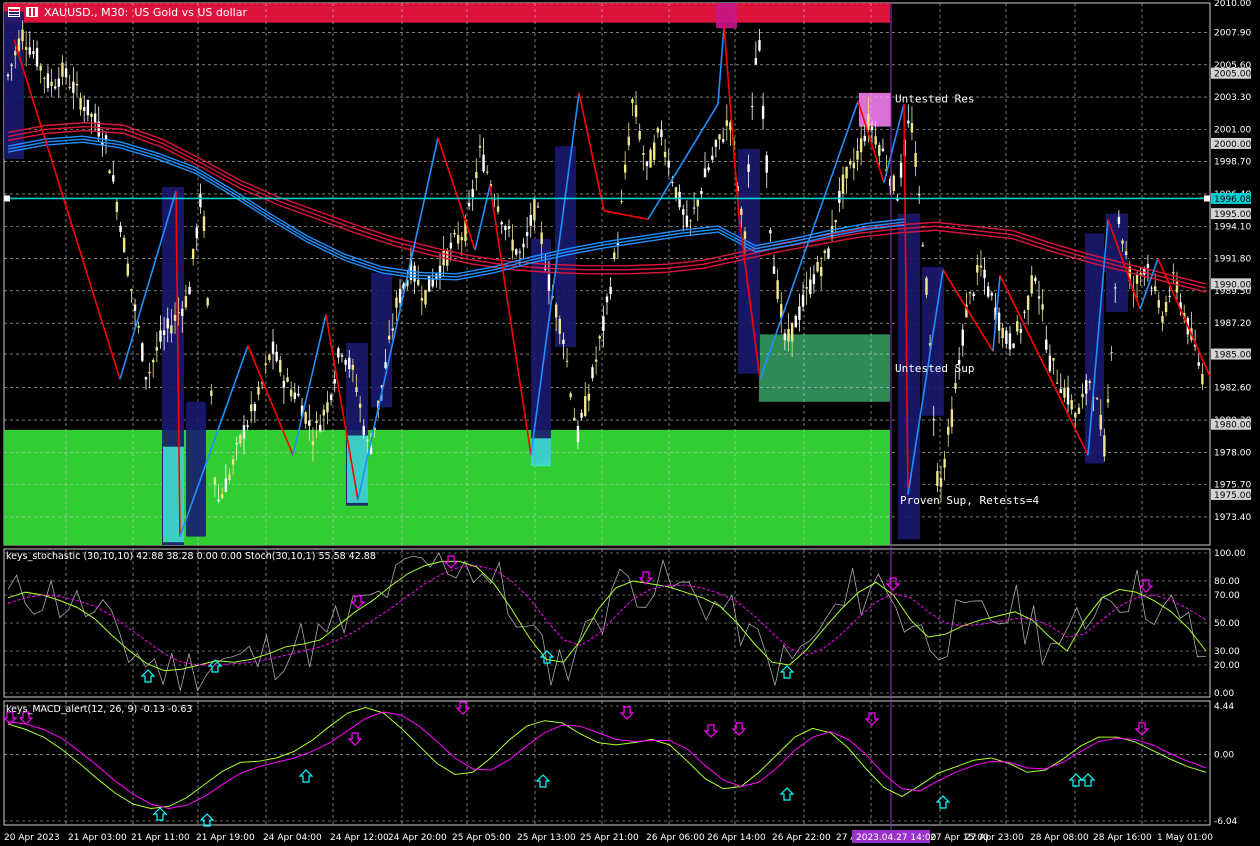  I want to click on zigzag-segment, so click(591, 151).